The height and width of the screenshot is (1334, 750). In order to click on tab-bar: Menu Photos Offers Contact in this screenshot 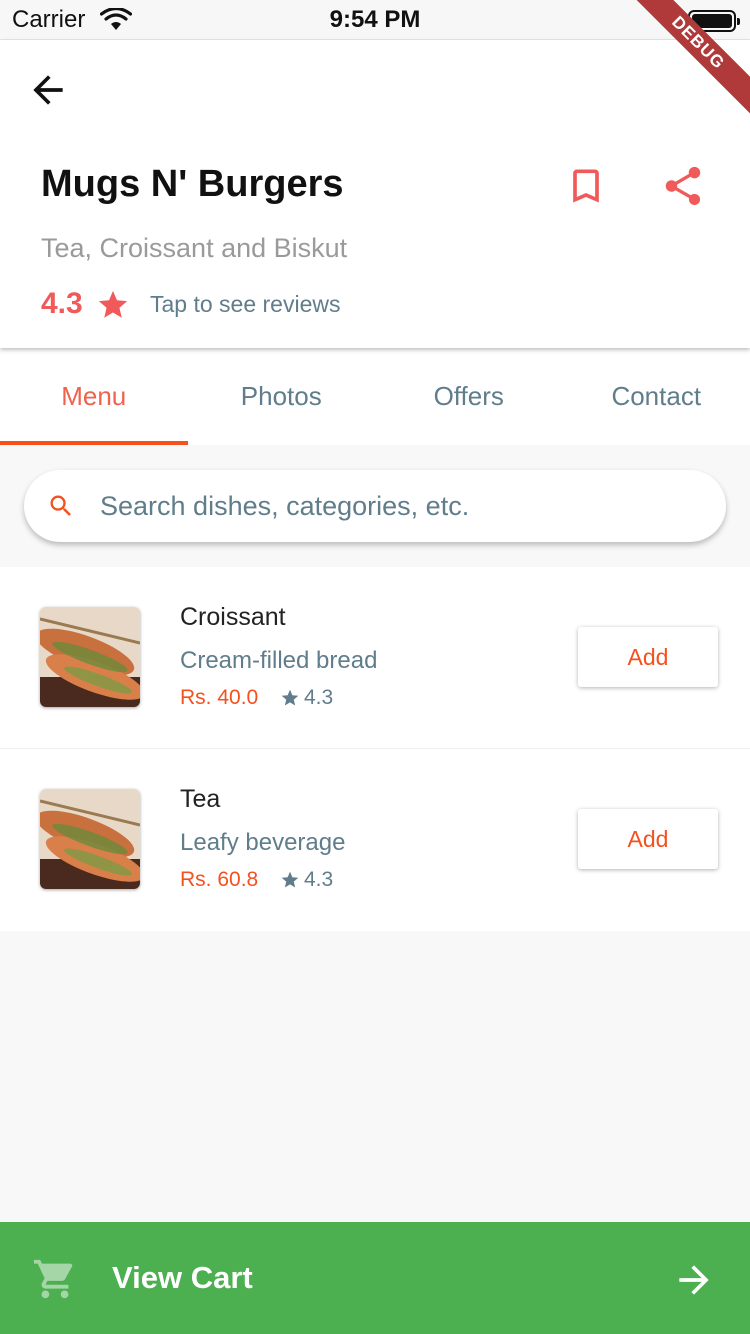, I will do `click(375, 396)`.